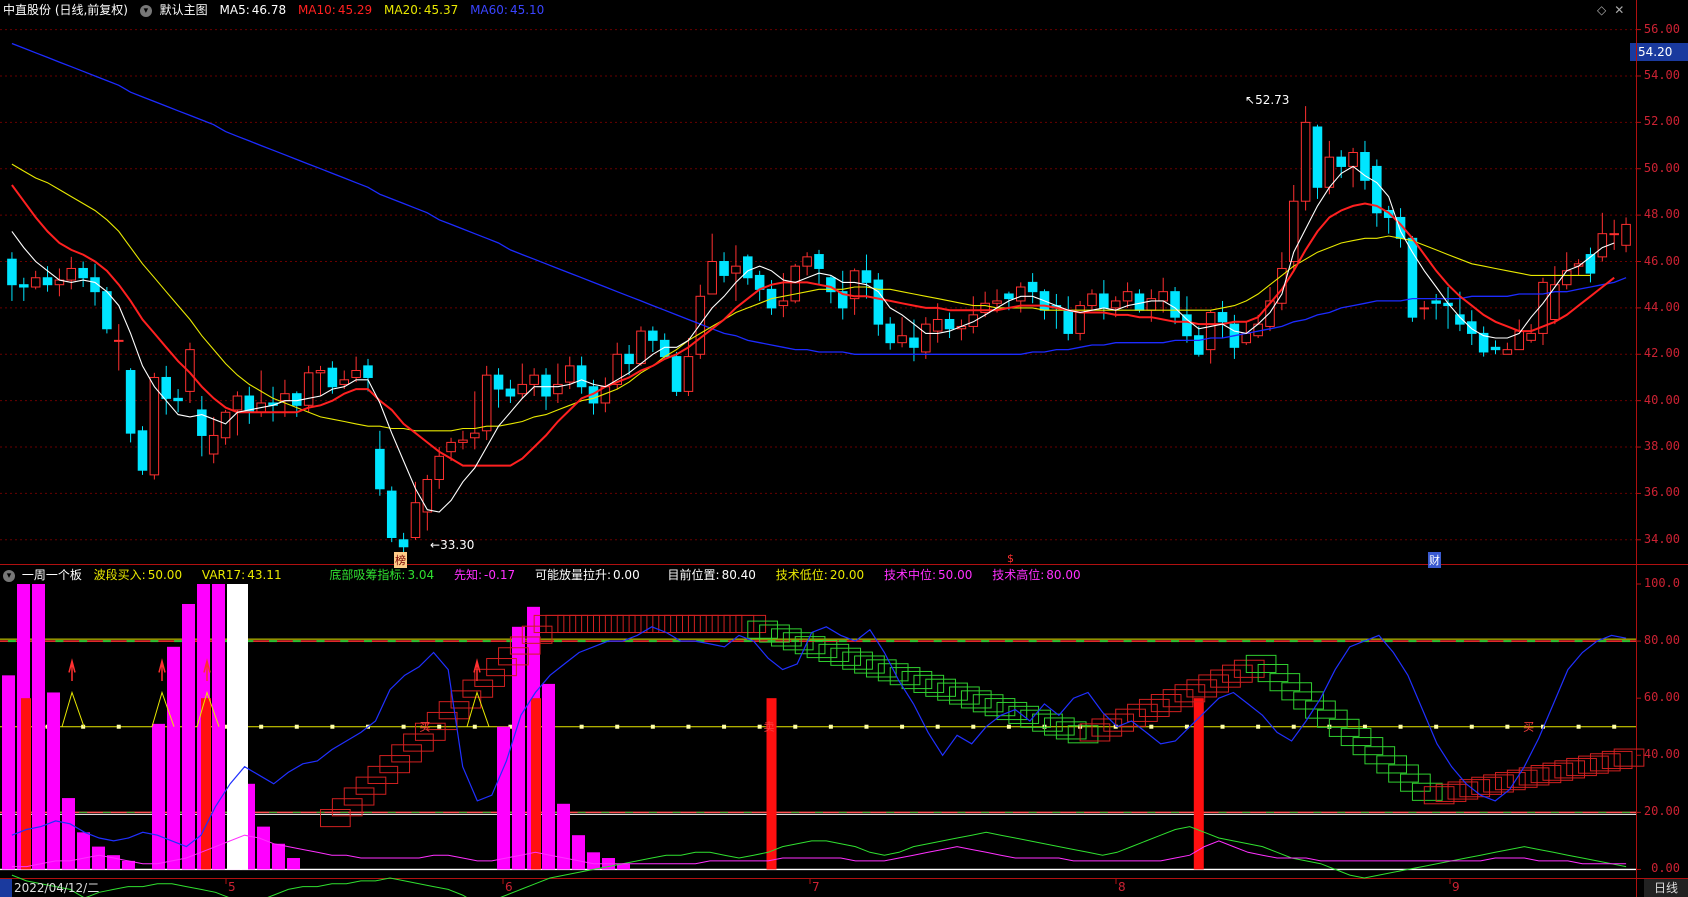 Image resolution: width=1688 pixels, height=897 pixels. Describe the element at coordinates (1666, 888) in the screenshot. I see `period-button: 日线` at that location.